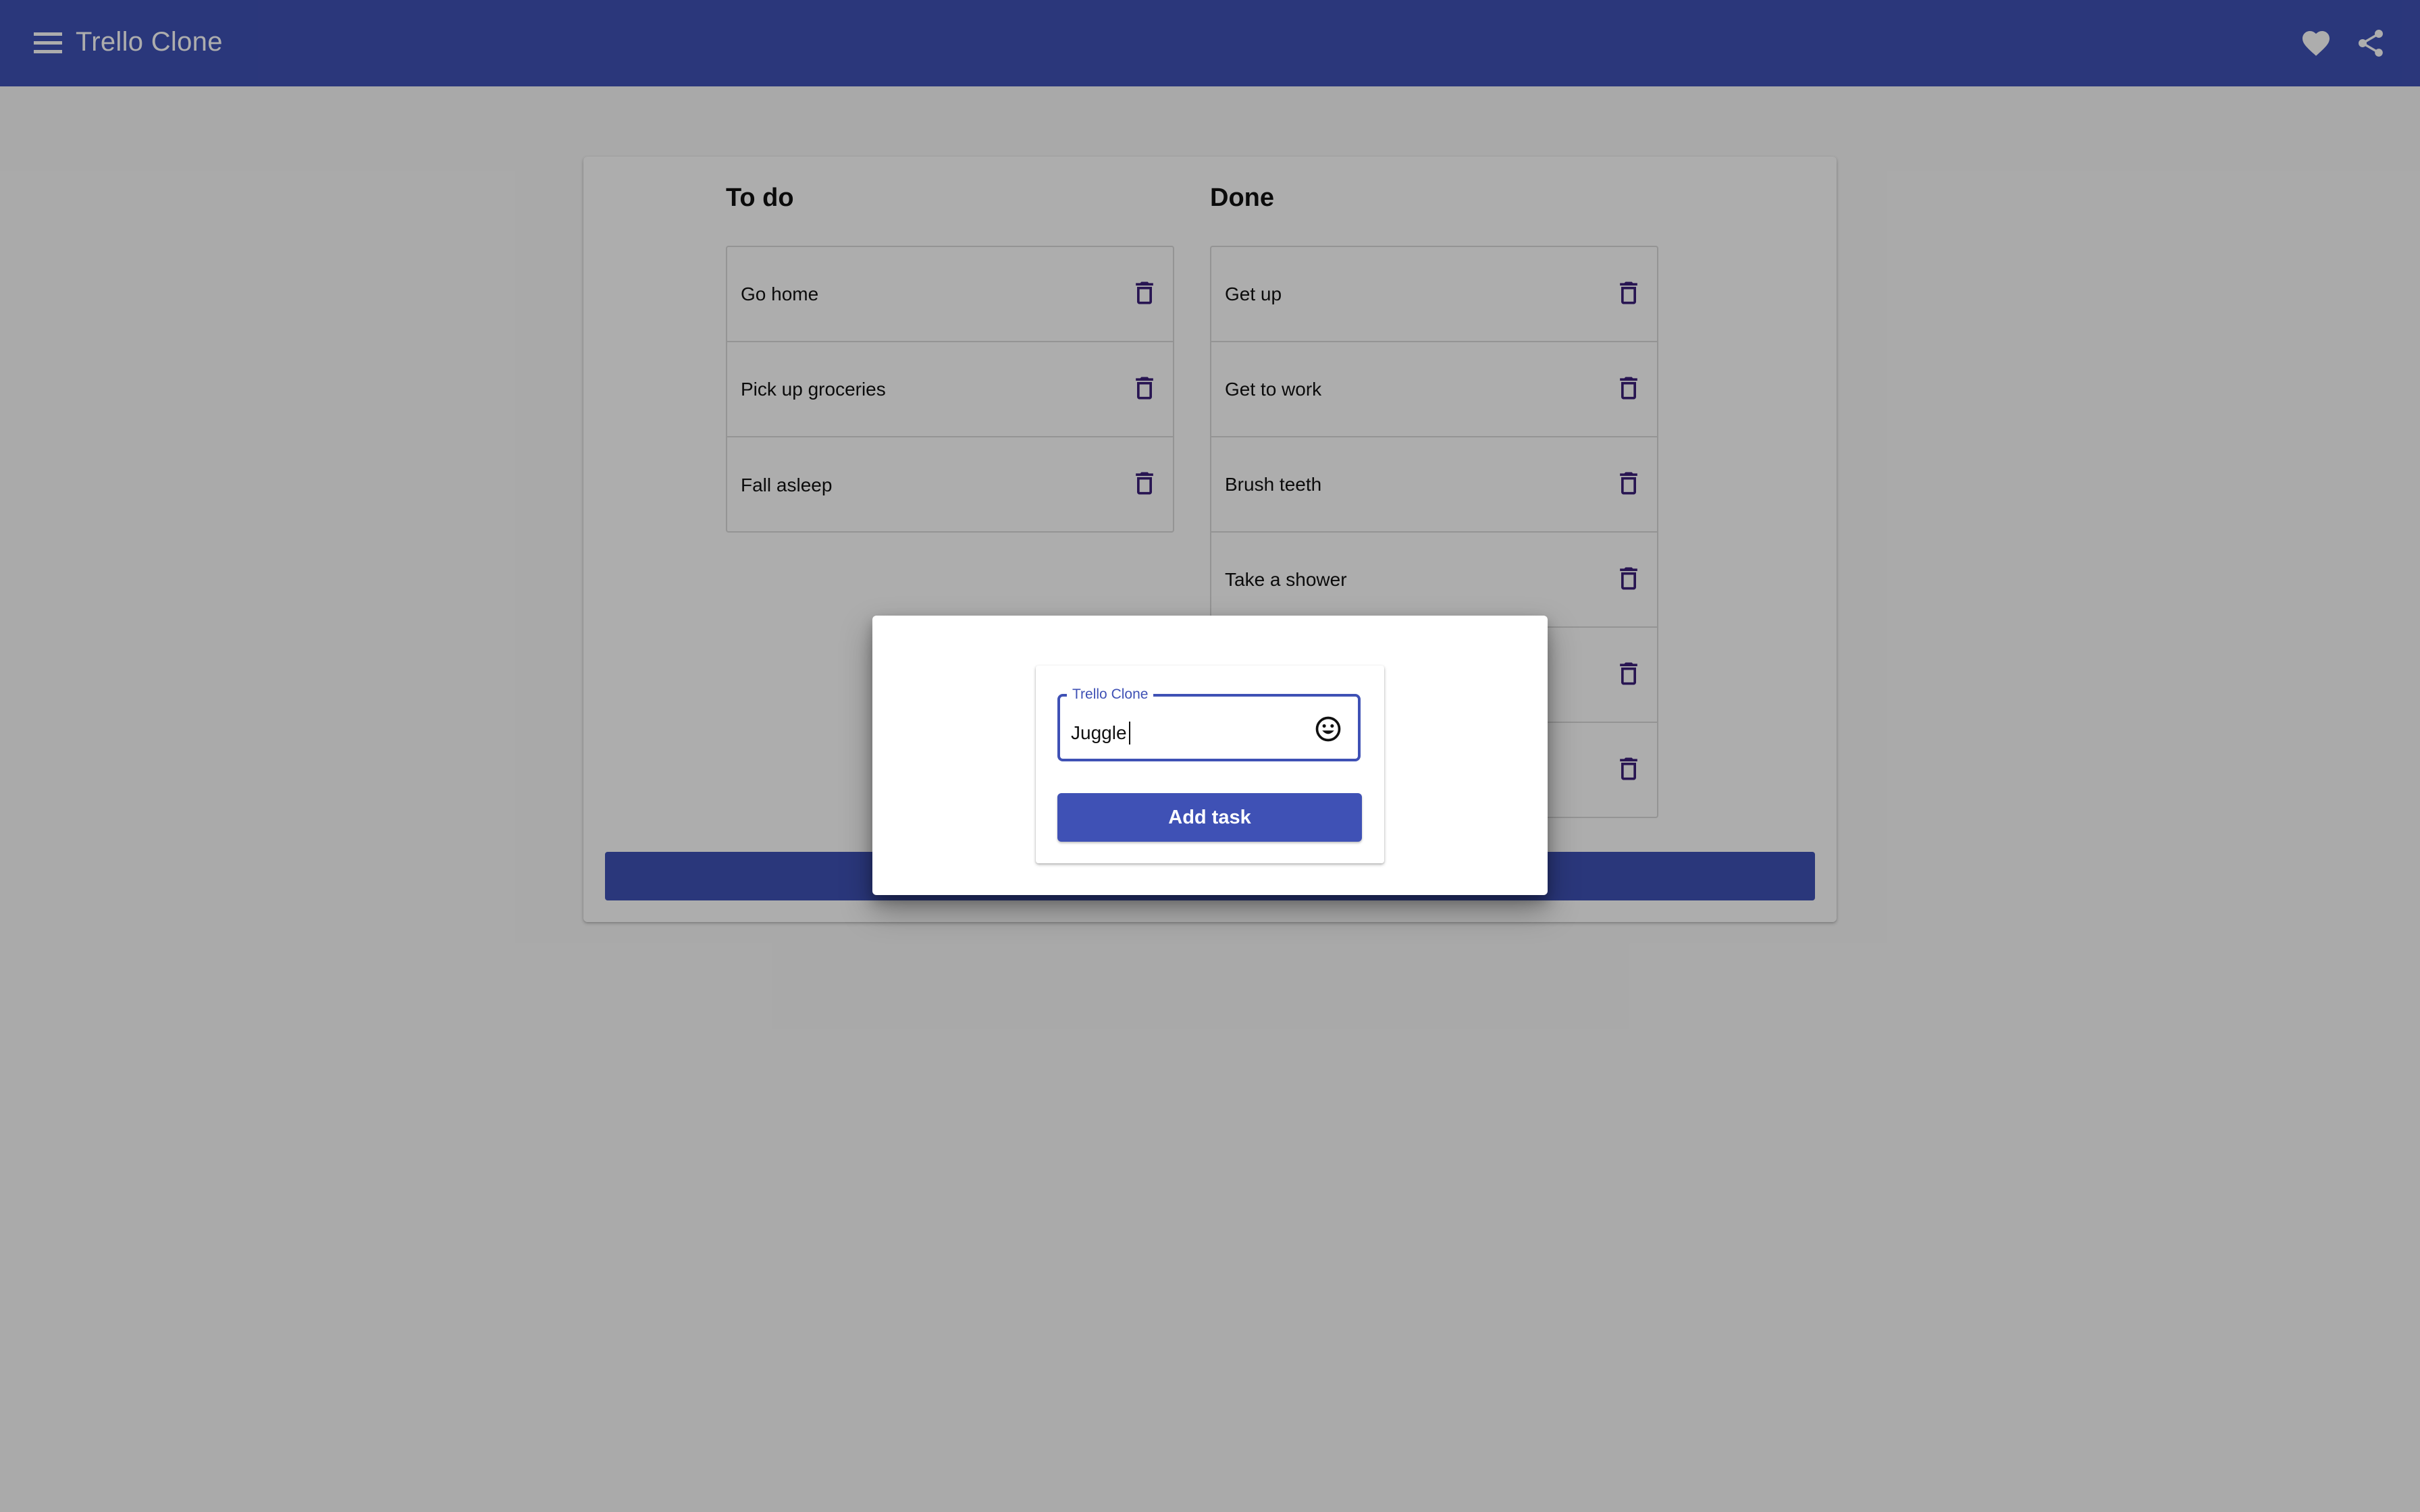  I want to click on emoji-icon, so click(1328, 729).